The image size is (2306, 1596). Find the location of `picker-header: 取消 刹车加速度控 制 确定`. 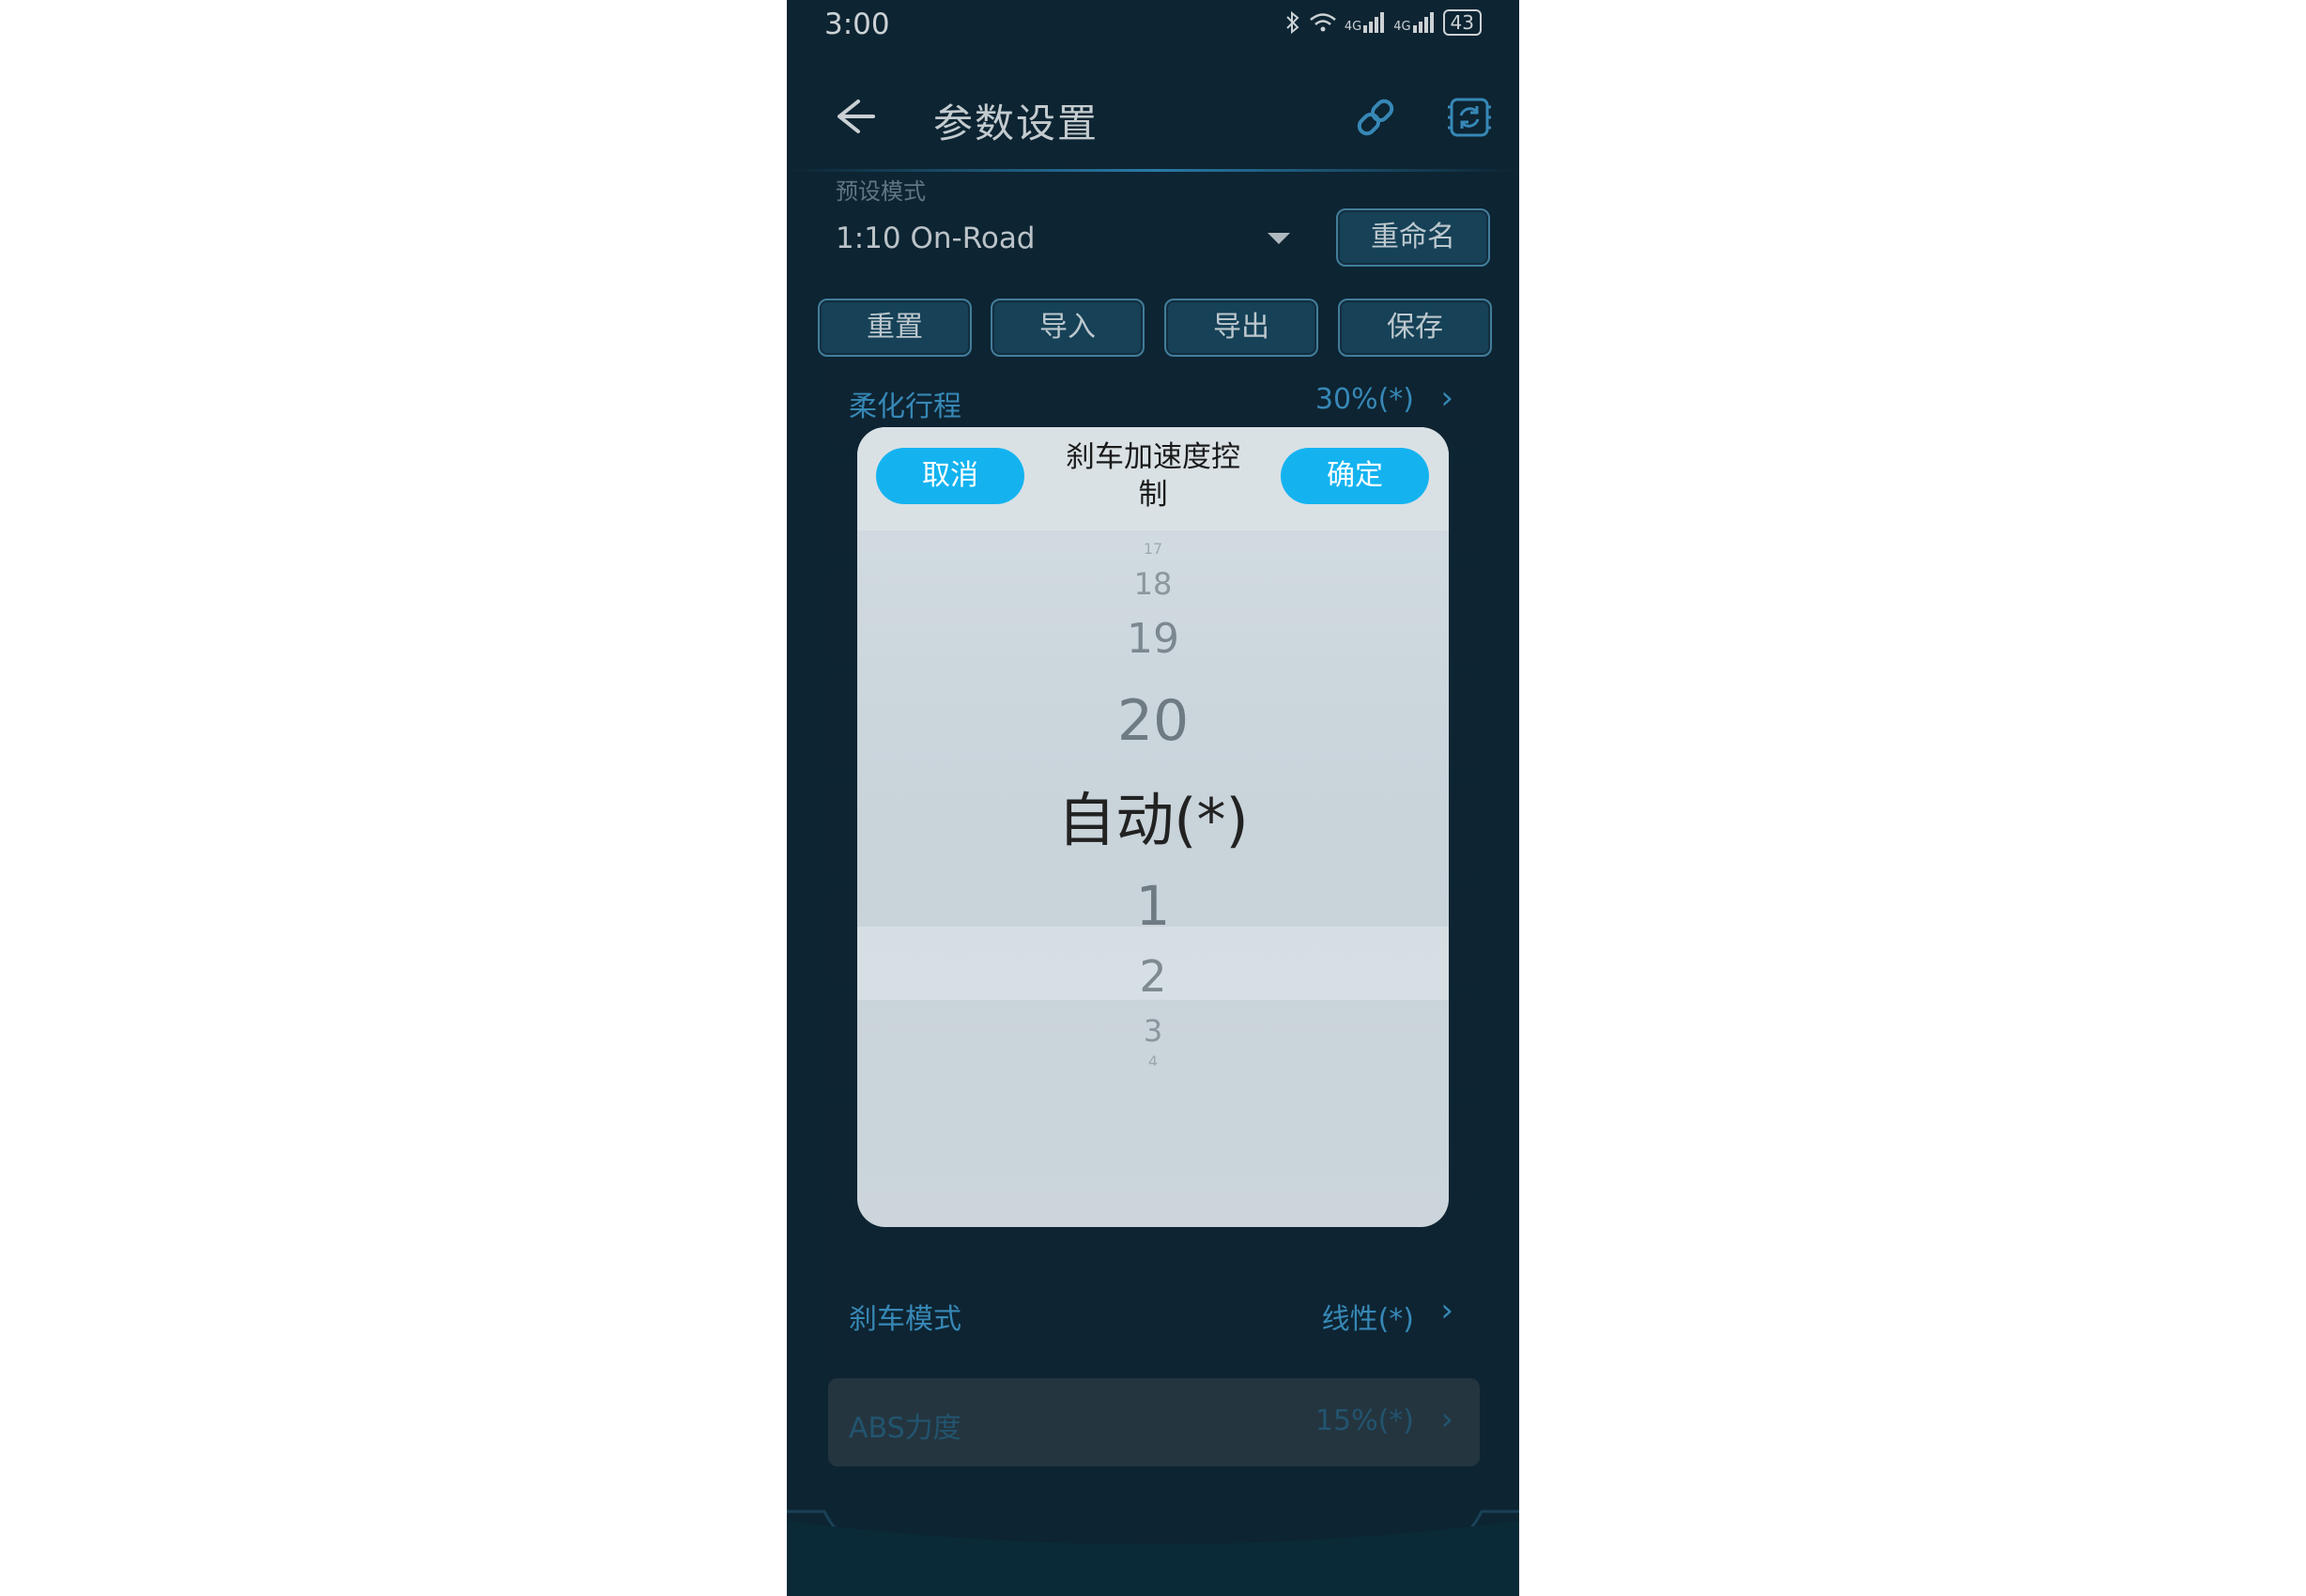

picker-header: 取消 刹车加速度控 制 确定 is located at coordinates (1153, 479).